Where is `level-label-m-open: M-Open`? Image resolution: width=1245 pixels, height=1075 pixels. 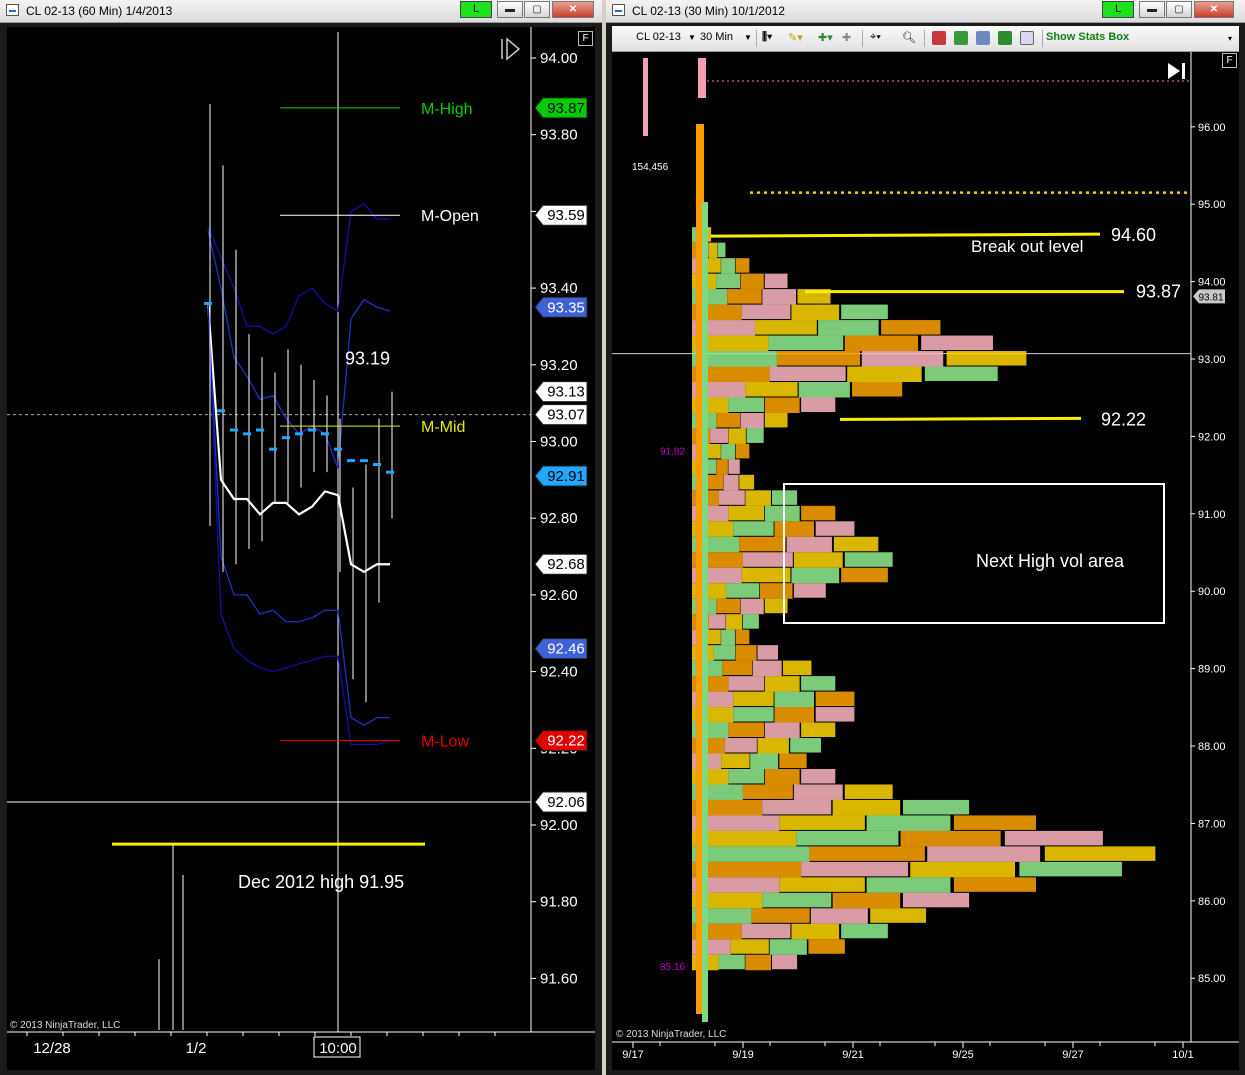
level-label-m-open: M-Open is located at coordinates (450, 216).